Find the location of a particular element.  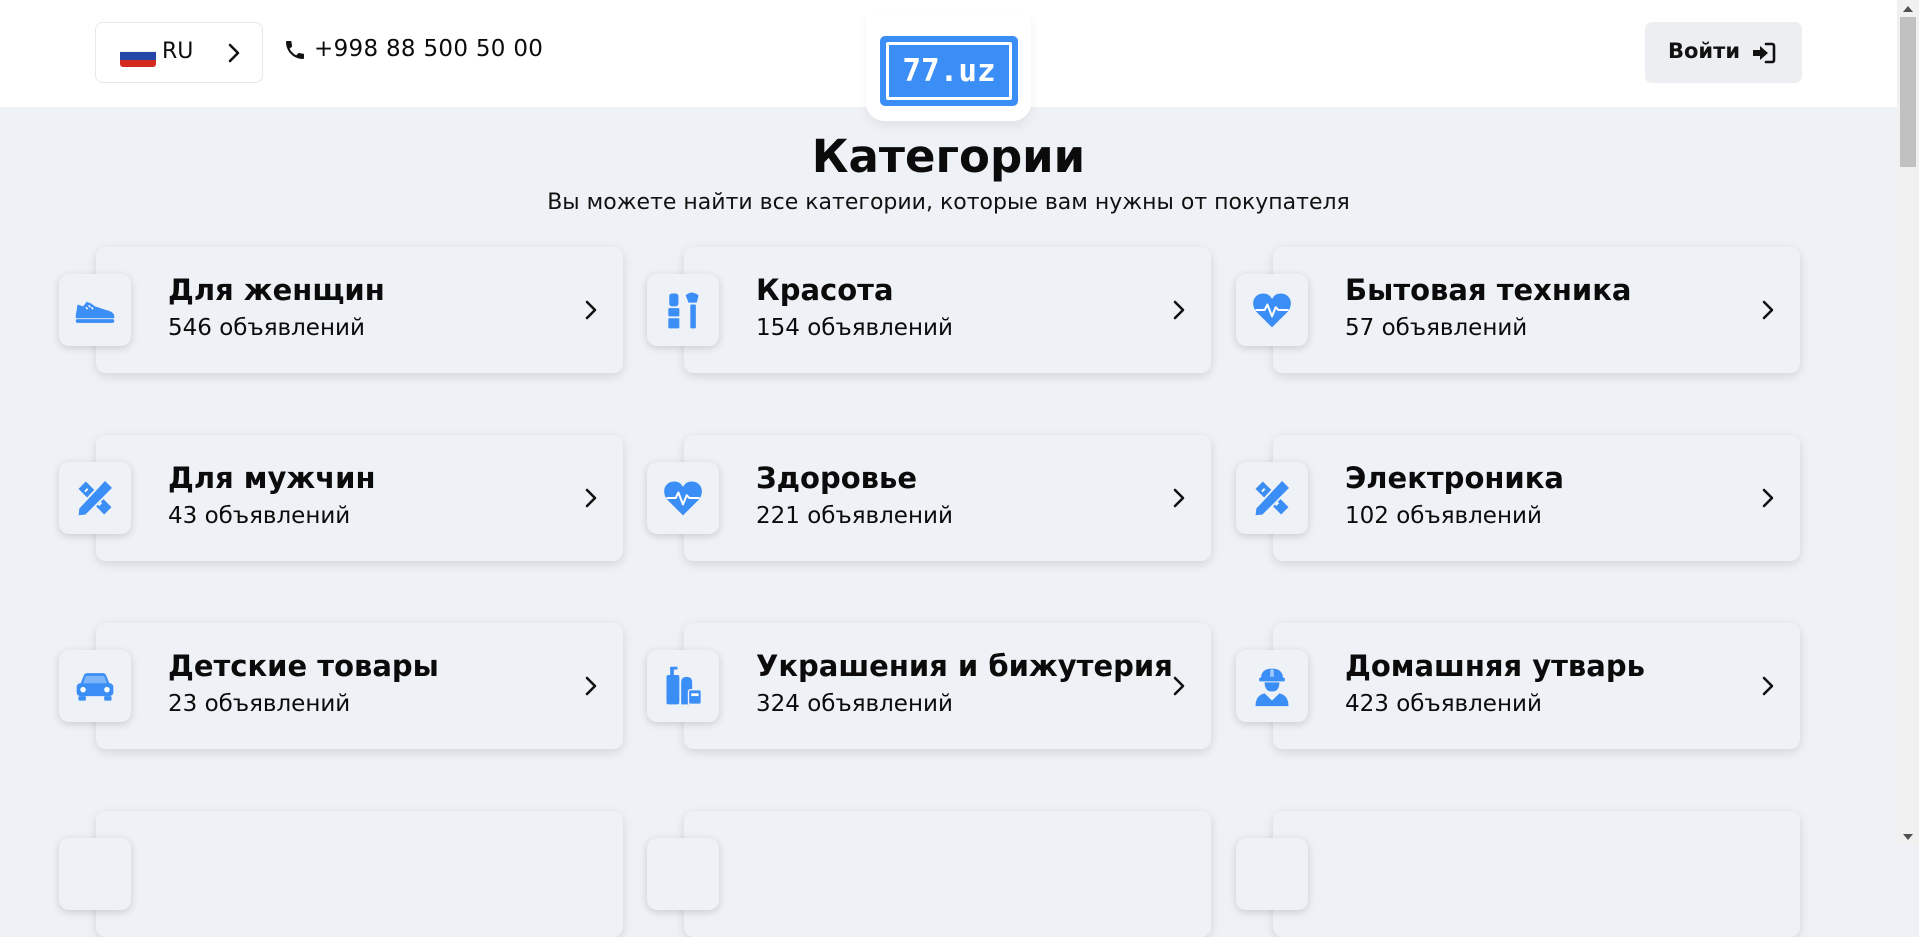

logo-container: 77.uz is located at coordinates (948, 67).